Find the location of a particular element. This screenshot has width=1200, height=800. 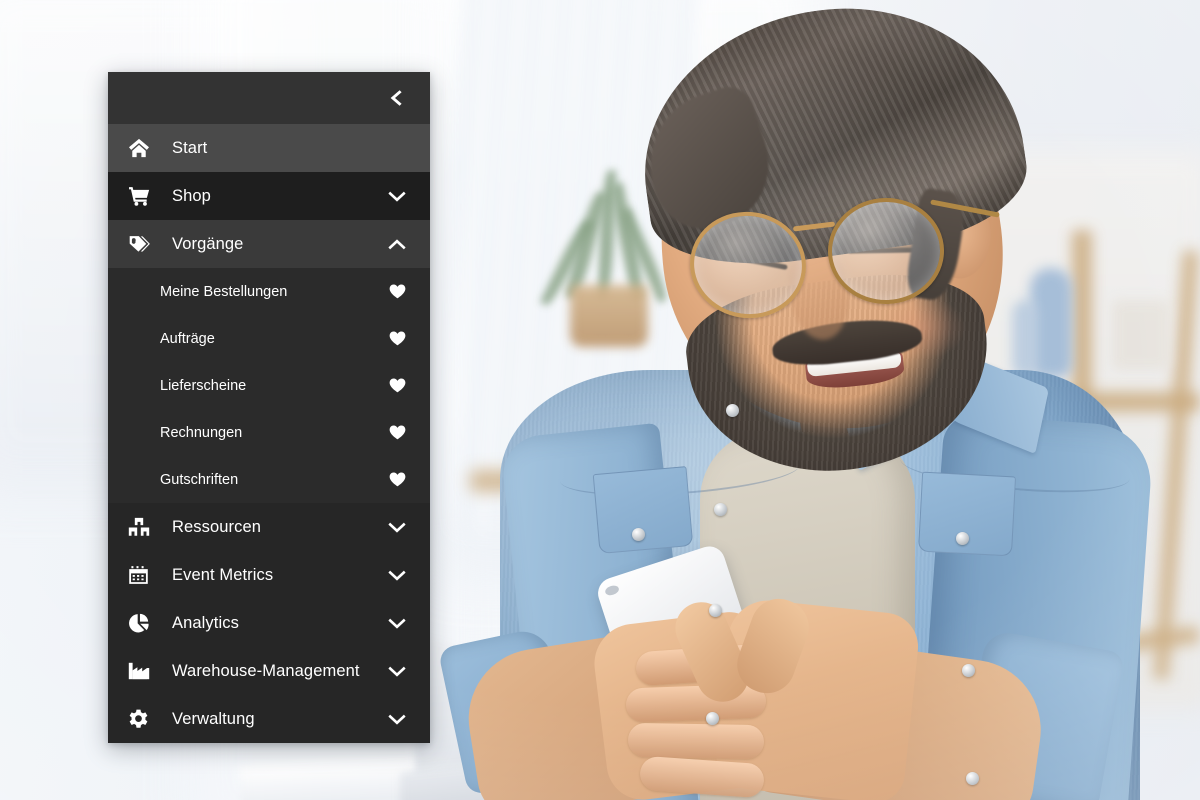

sidebar-item-warehouse-management: Warehouse-Management is located at coordinates (269, 671).